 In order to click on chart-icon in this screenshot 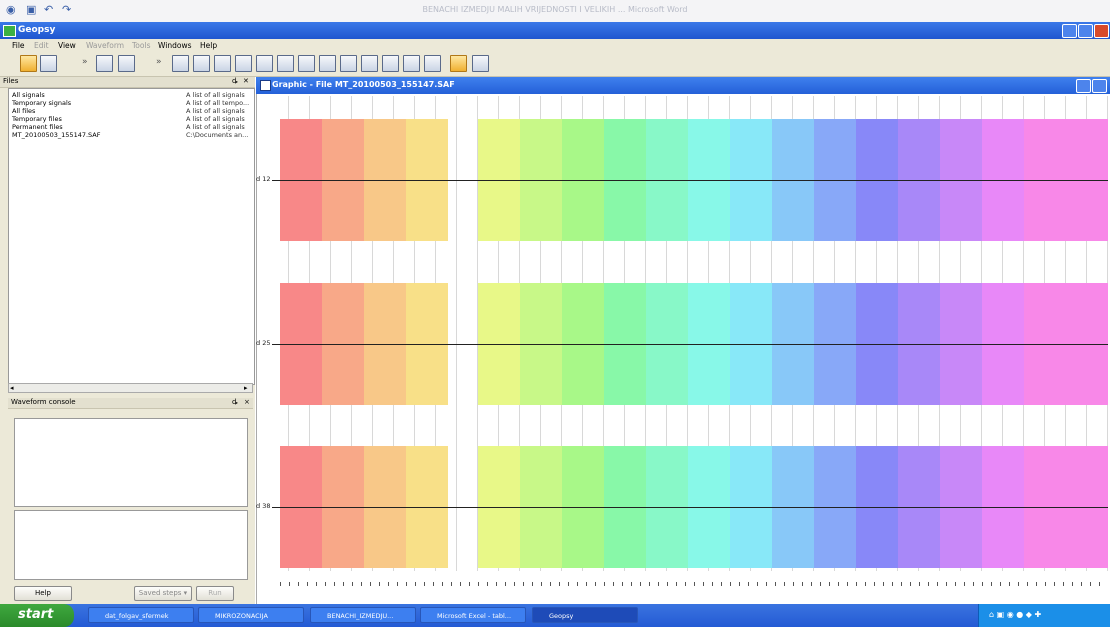, I will do `click(222, 63)`.